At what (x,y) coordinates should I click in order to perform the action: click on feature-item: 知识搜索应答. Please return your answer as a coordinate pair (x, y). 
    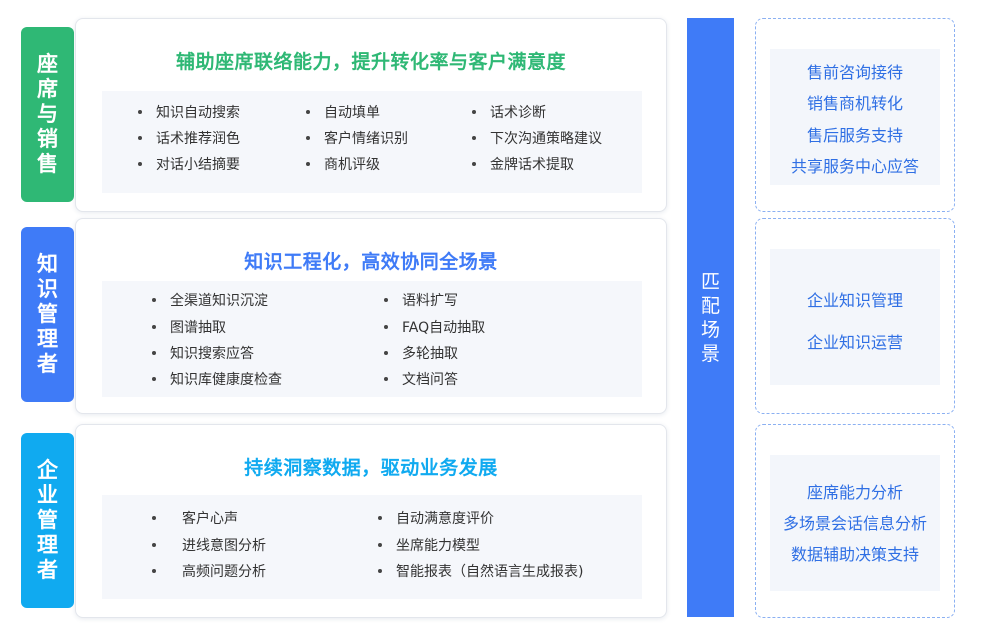
    Looking at the image, I should click on (203, 354).